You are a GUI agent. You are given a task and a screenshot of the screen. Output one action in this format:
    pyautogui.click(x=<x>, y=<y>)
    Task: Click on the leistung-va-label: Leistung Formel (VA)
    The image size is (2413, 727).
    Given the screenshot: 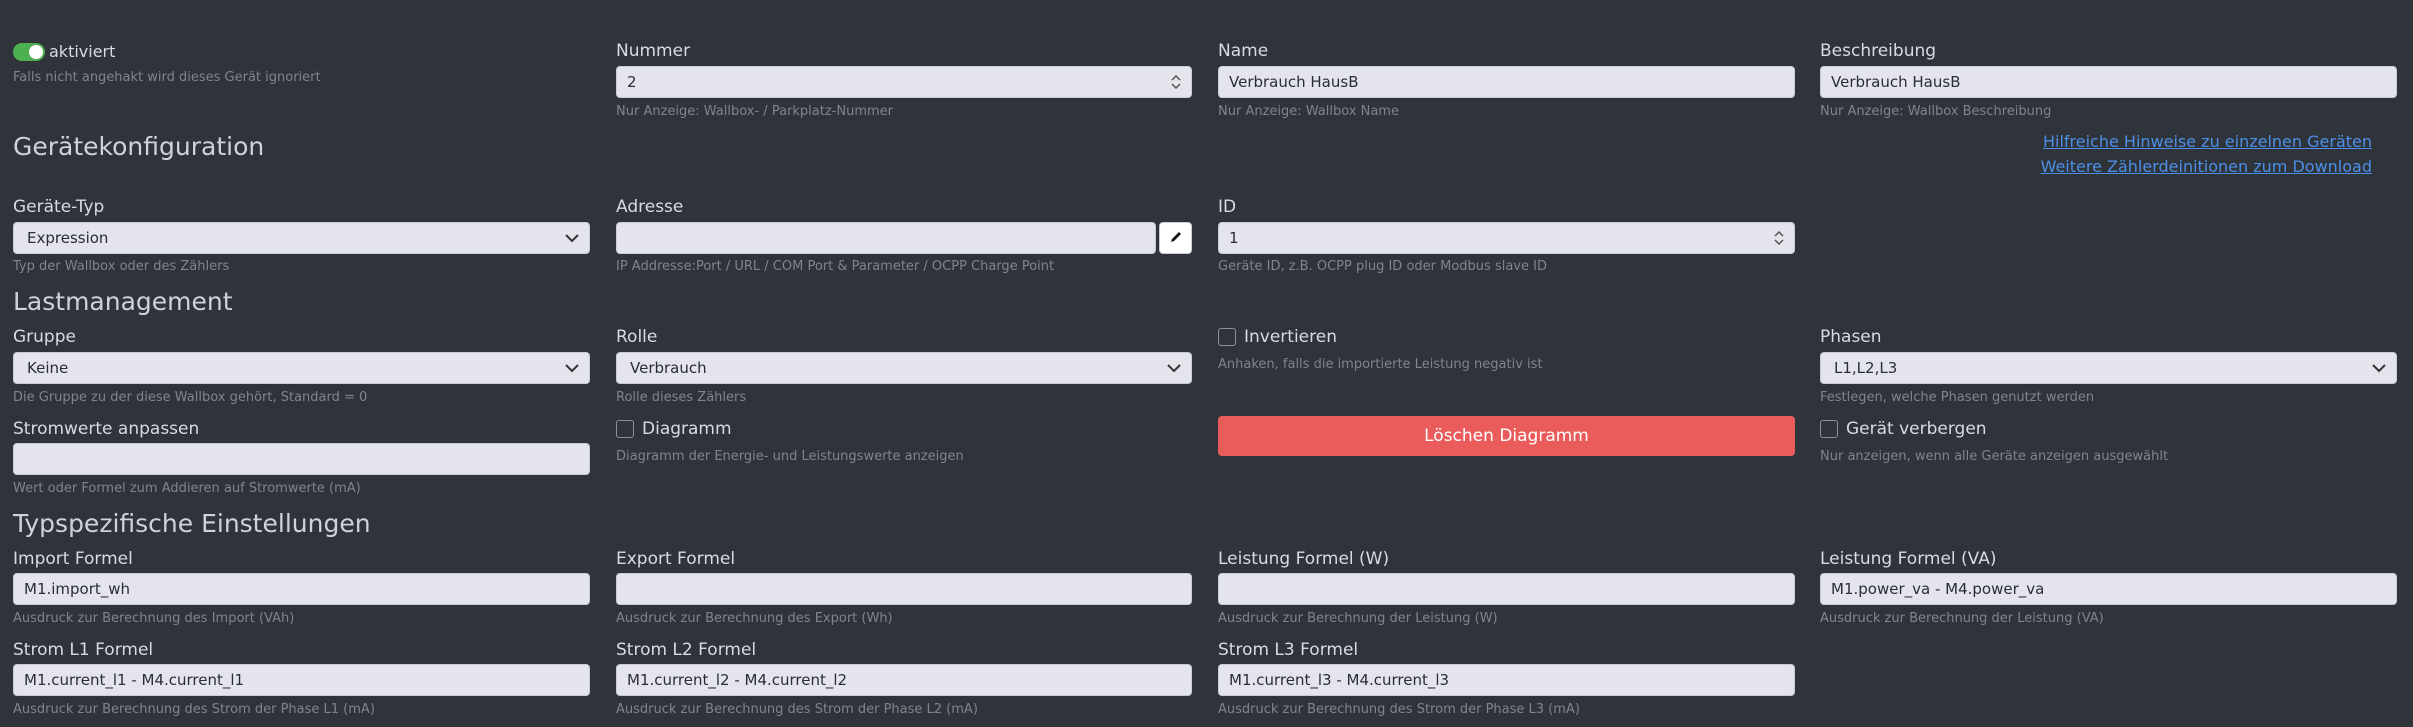 What is the action you would take?
    pyautogui.click(x=1908, y=559)
    